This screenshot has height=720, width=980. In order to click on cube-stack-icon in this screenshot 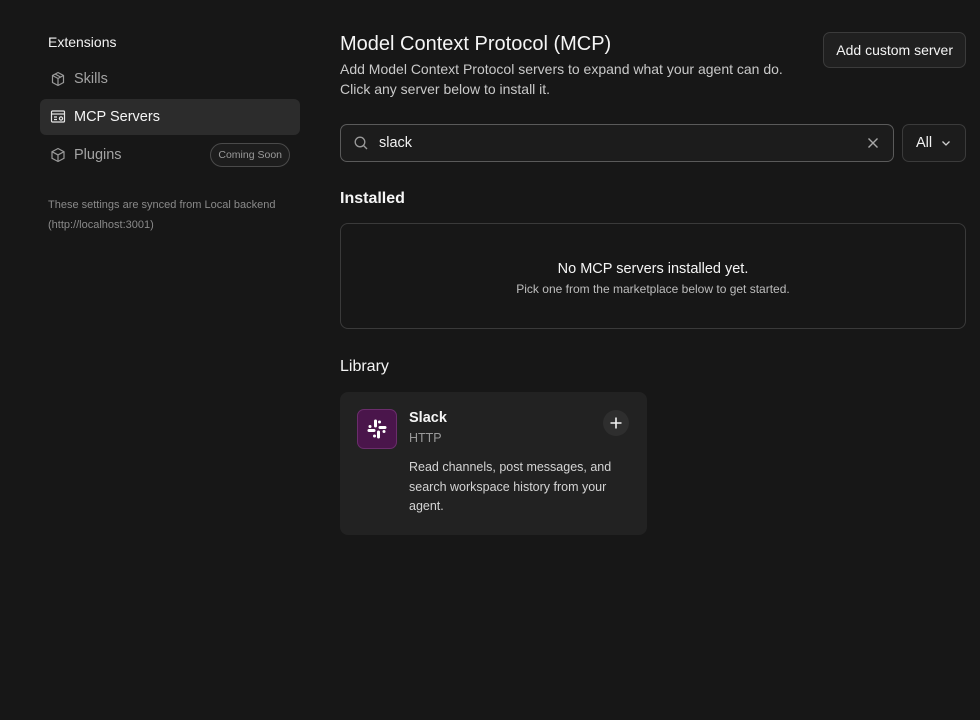, I will do `click(58, 79)`.